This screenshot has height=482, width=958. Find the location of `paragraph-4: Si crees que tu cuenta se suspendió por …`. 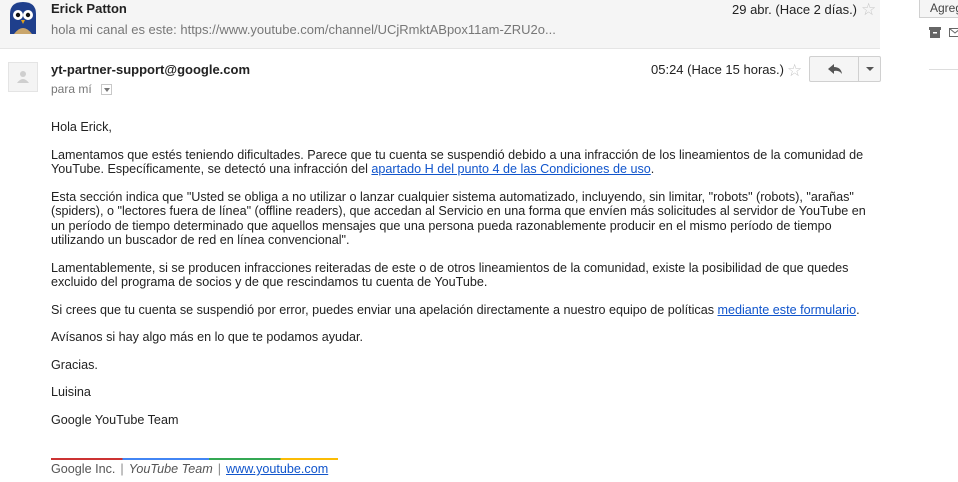

paragraph-4: Si crees que tu cuenta se suspendió por … is located at coordinates (455, 309).